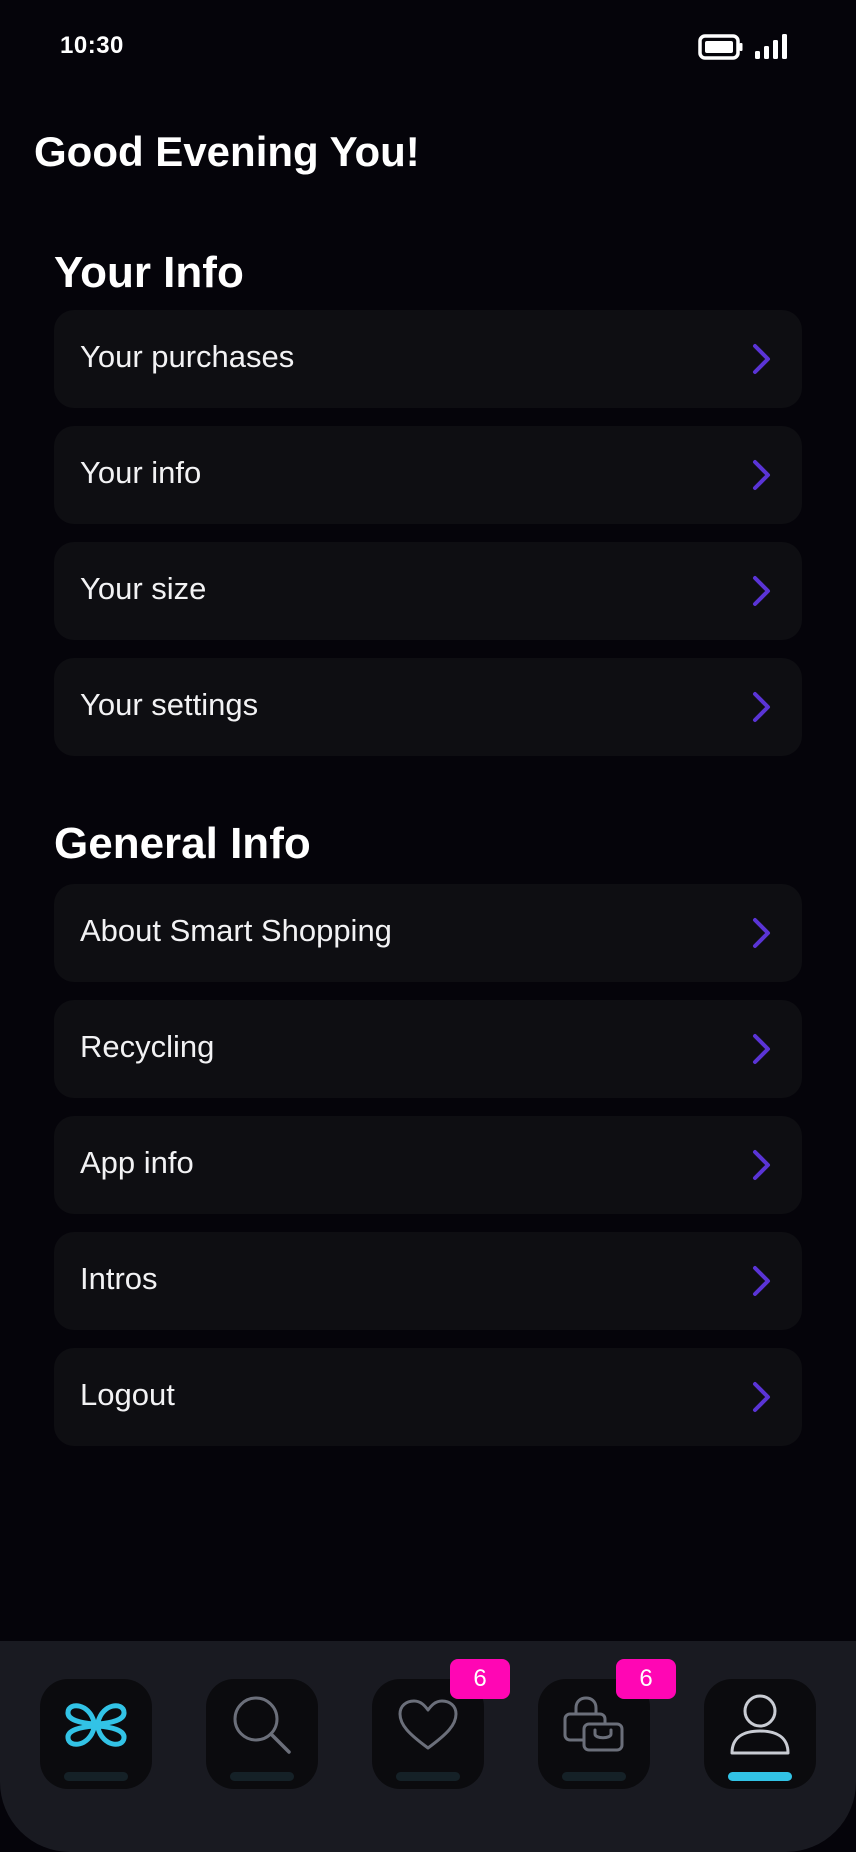 This screenshot has height=1852, width=856. What do you see at coordinates (428, 933) in the screenshot?
I see `menu-item-about-smart-shopping: About Smart Shopping` at bounding box center [428, 933].